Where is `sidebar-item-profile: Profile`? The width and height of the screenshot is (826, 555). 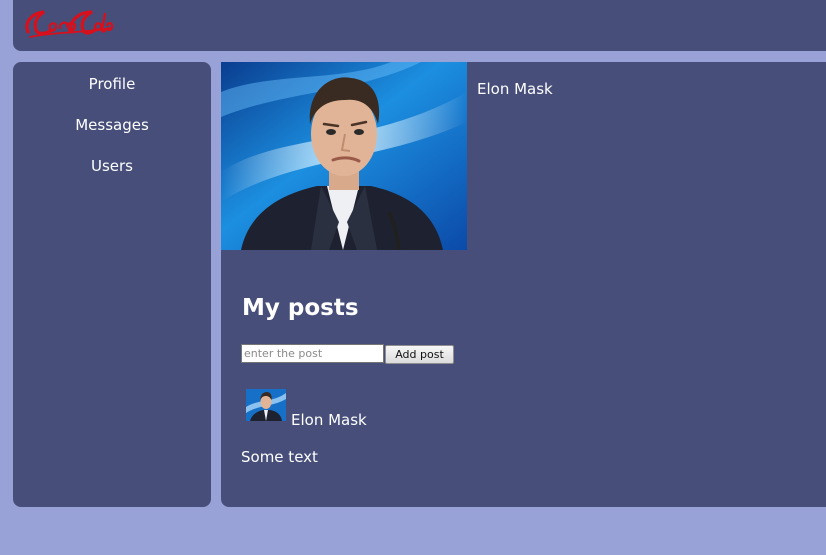
sidebar-item-profile: Profile is located at coordinates (112, 84).